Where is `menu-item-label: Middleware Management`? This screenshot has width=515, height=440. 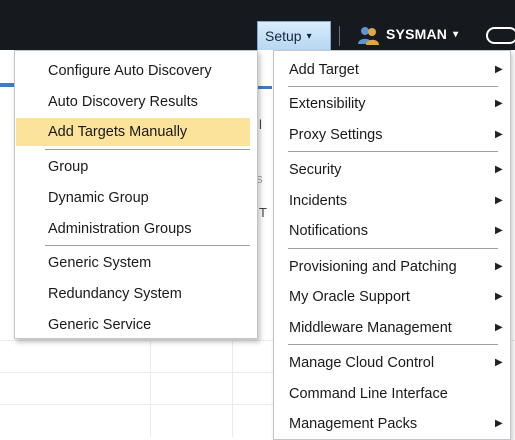 menu-item-label: Middleware Management is located at coordinates (370, 328).